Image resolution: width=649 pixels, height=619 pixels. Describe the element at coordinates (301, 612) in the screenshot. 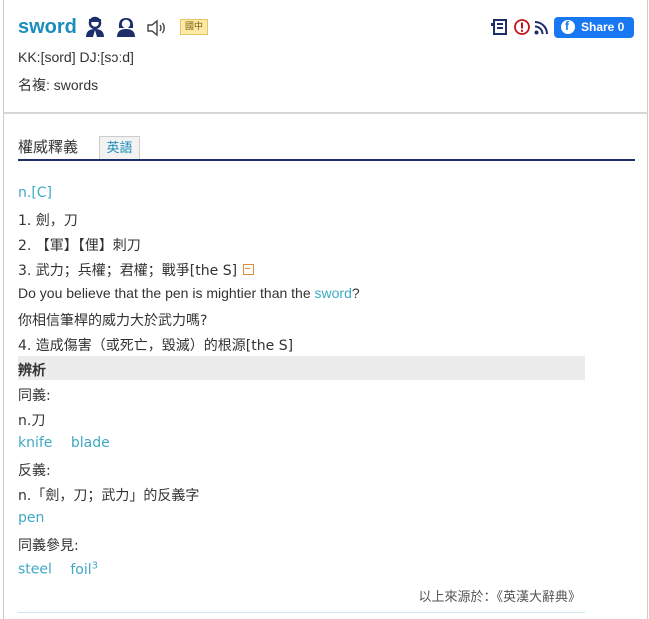

I see `bottom-divider` at that location.